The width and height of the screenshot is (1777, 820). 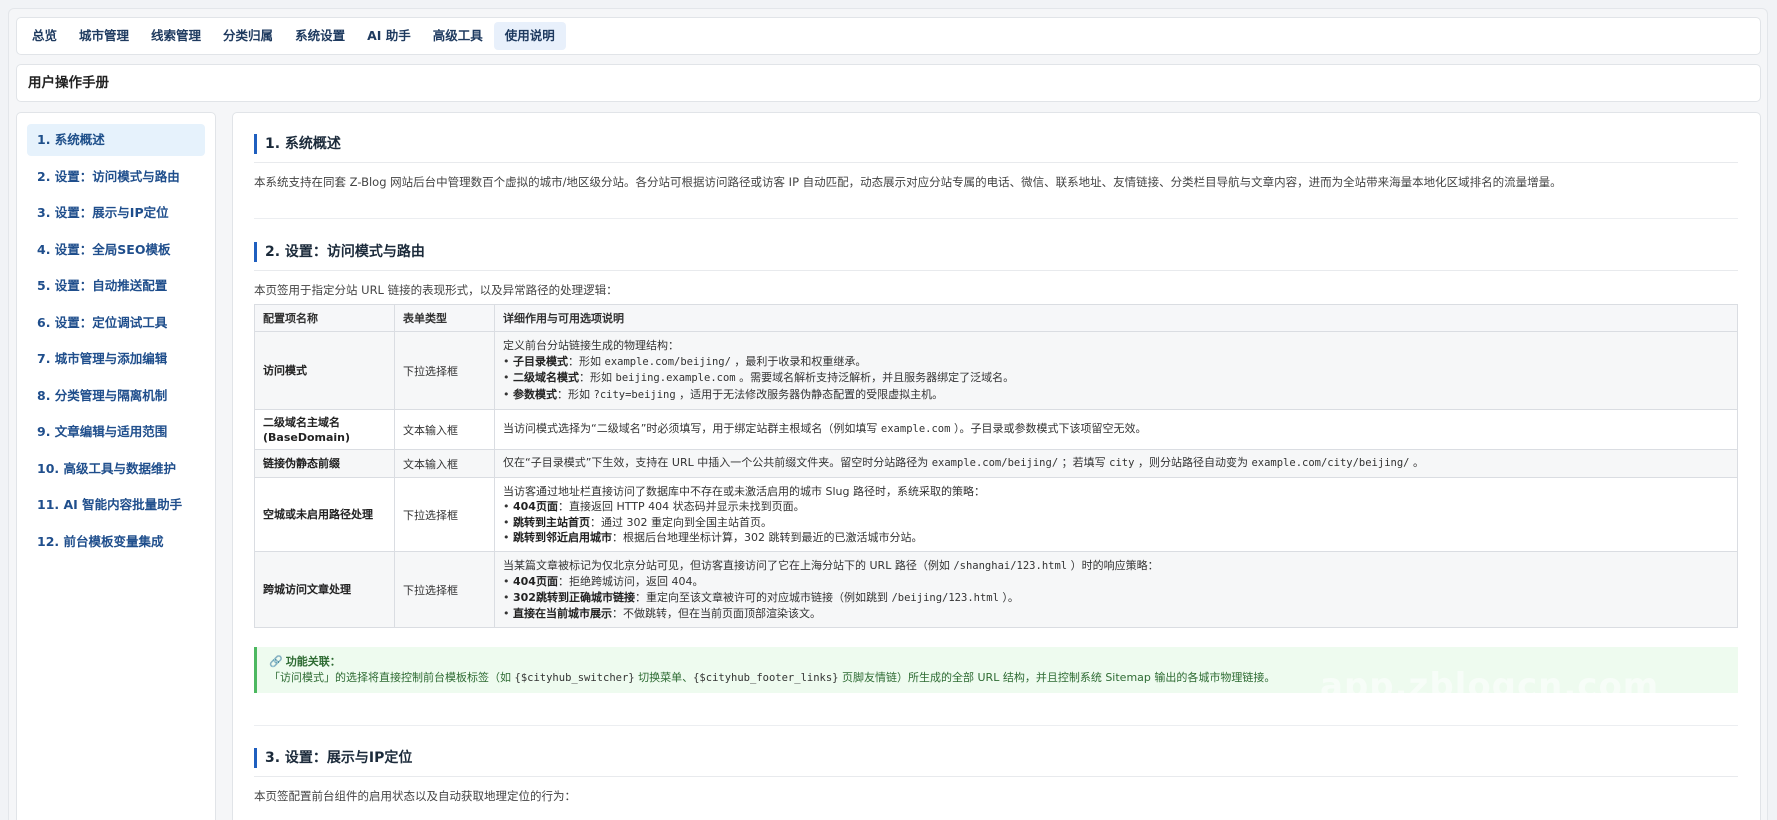 I want to click on tab-category-assignment: 分类归属, so click(x=248, y=36).